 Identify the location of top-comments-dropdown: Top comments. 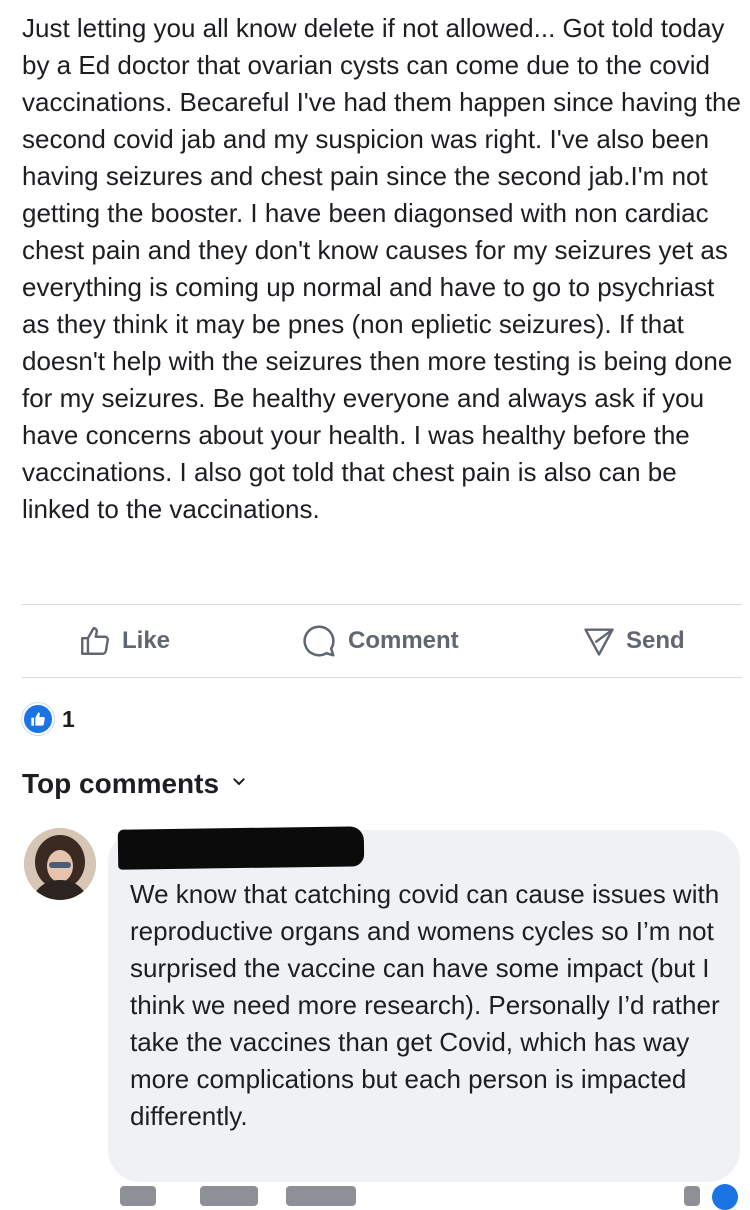
(134, 784).